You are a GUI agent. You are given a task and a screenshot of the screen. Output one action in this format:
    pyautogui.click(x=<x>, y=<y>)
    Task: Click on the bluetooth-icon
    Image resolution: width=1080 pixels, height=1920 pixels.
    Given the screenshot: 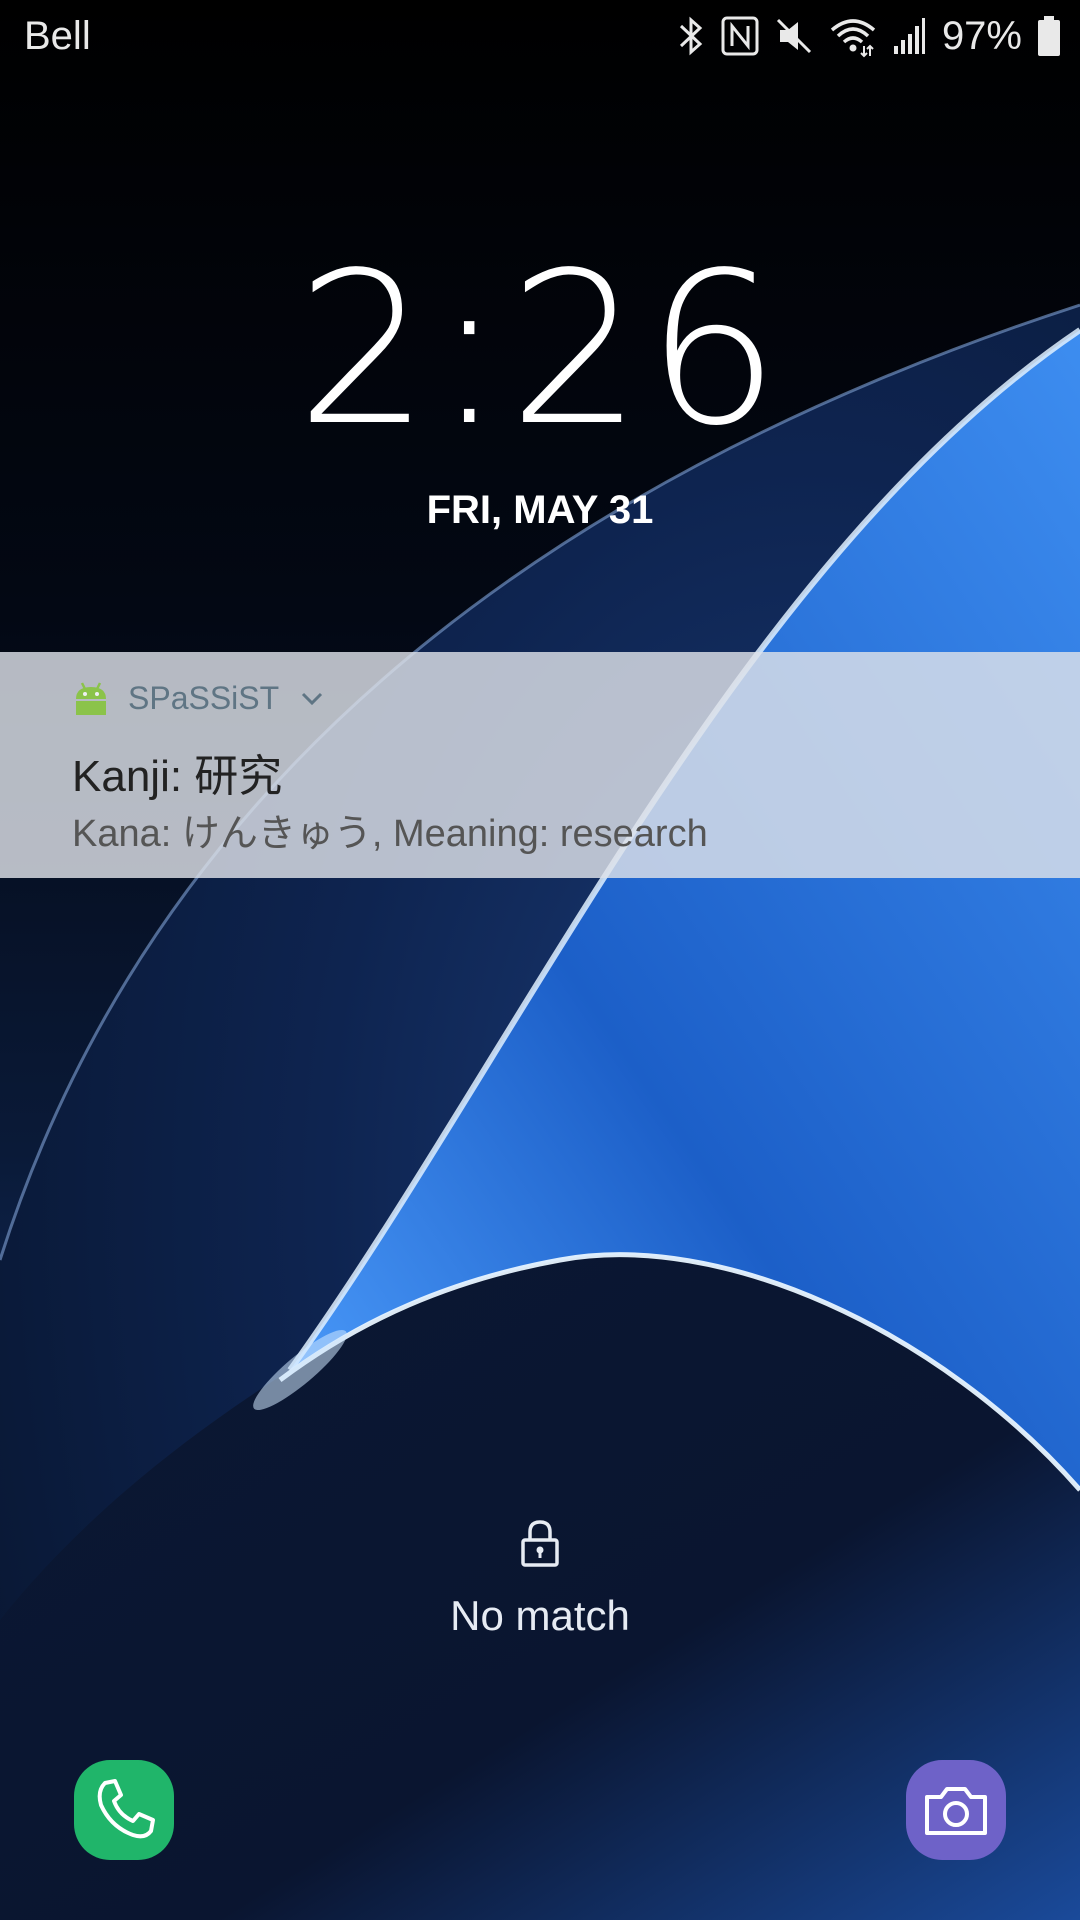 What is the action you would take?
    pyautogui.click(x=691, y=36)
    